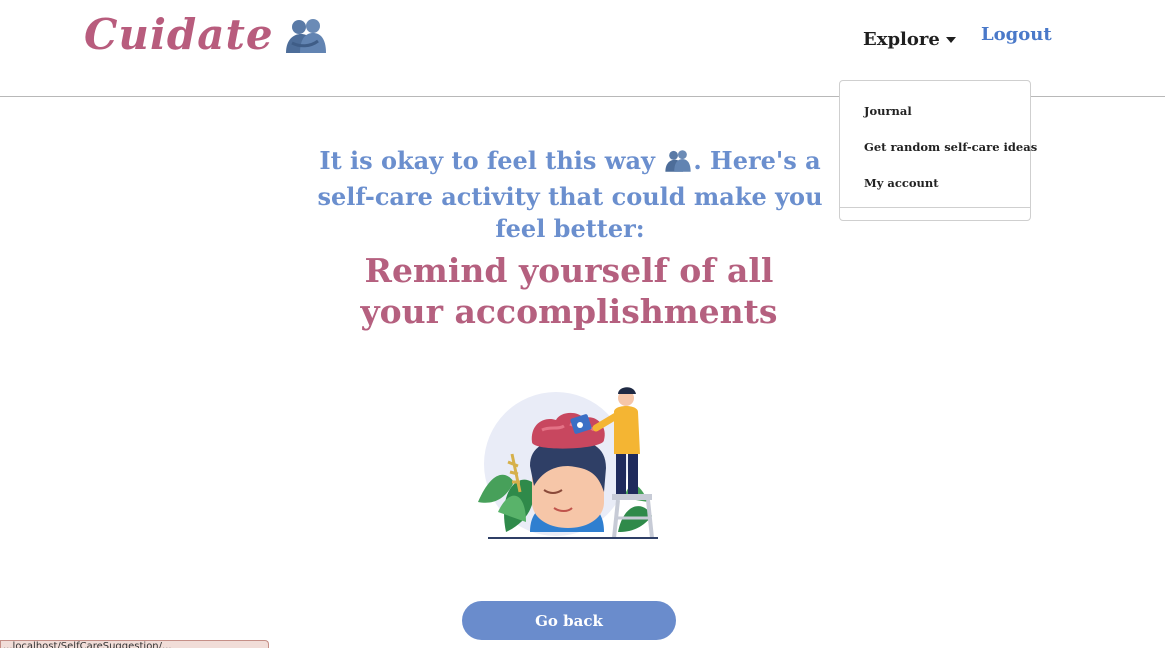 The image size is (1165, 648). I want to click on go-back-button: Go back, so click(569, 620).